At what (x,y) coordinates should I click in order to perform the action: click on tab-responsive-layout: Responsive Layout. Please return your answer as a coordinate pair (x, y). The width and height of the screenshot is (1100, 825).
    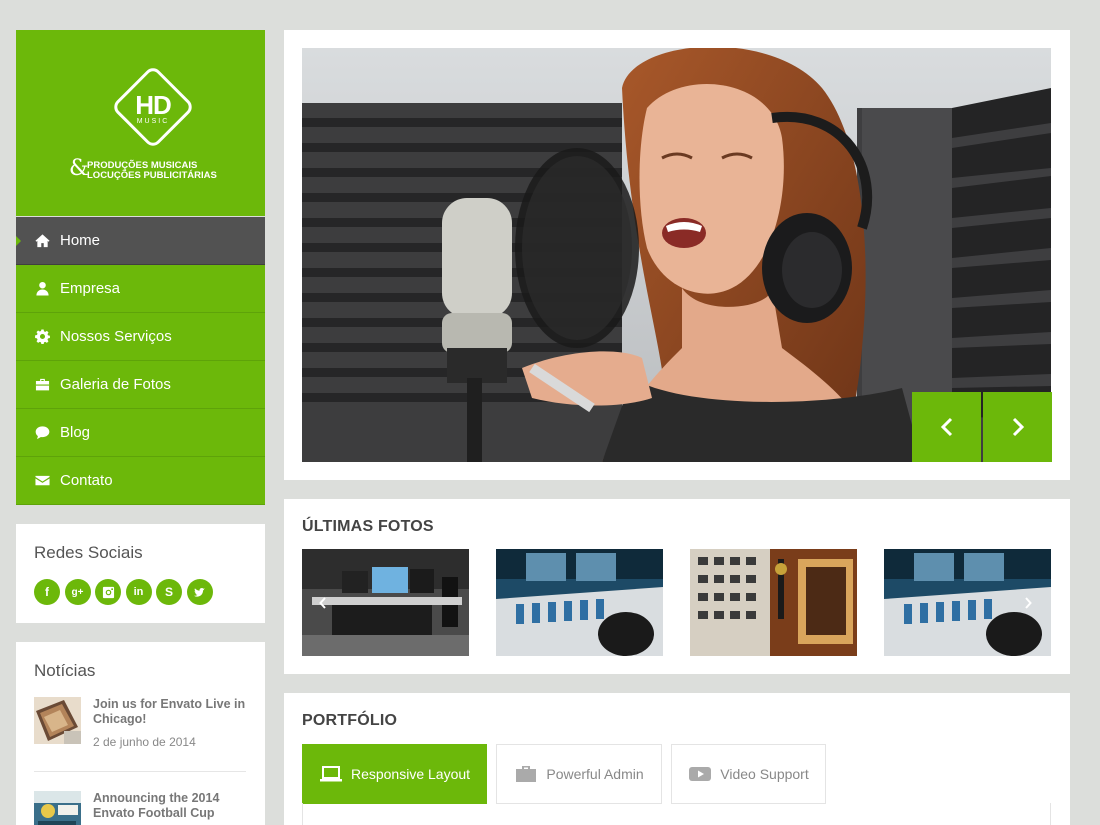
    Looking at the image, I should click on (394, 774).